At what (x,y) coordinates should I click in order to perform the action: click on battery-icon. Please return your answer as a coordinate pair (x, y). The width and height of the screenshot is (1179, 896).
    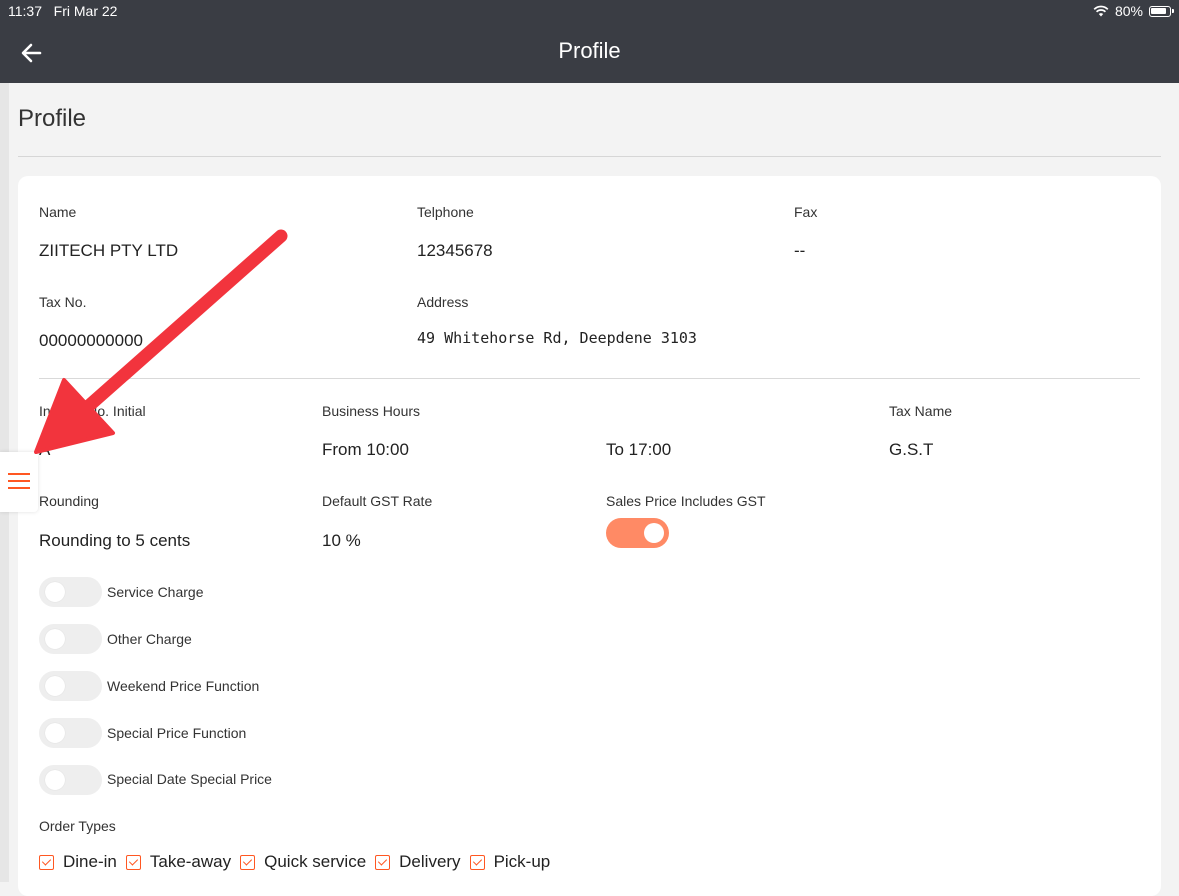
    Looking at the image, I should click on (1161, 11).